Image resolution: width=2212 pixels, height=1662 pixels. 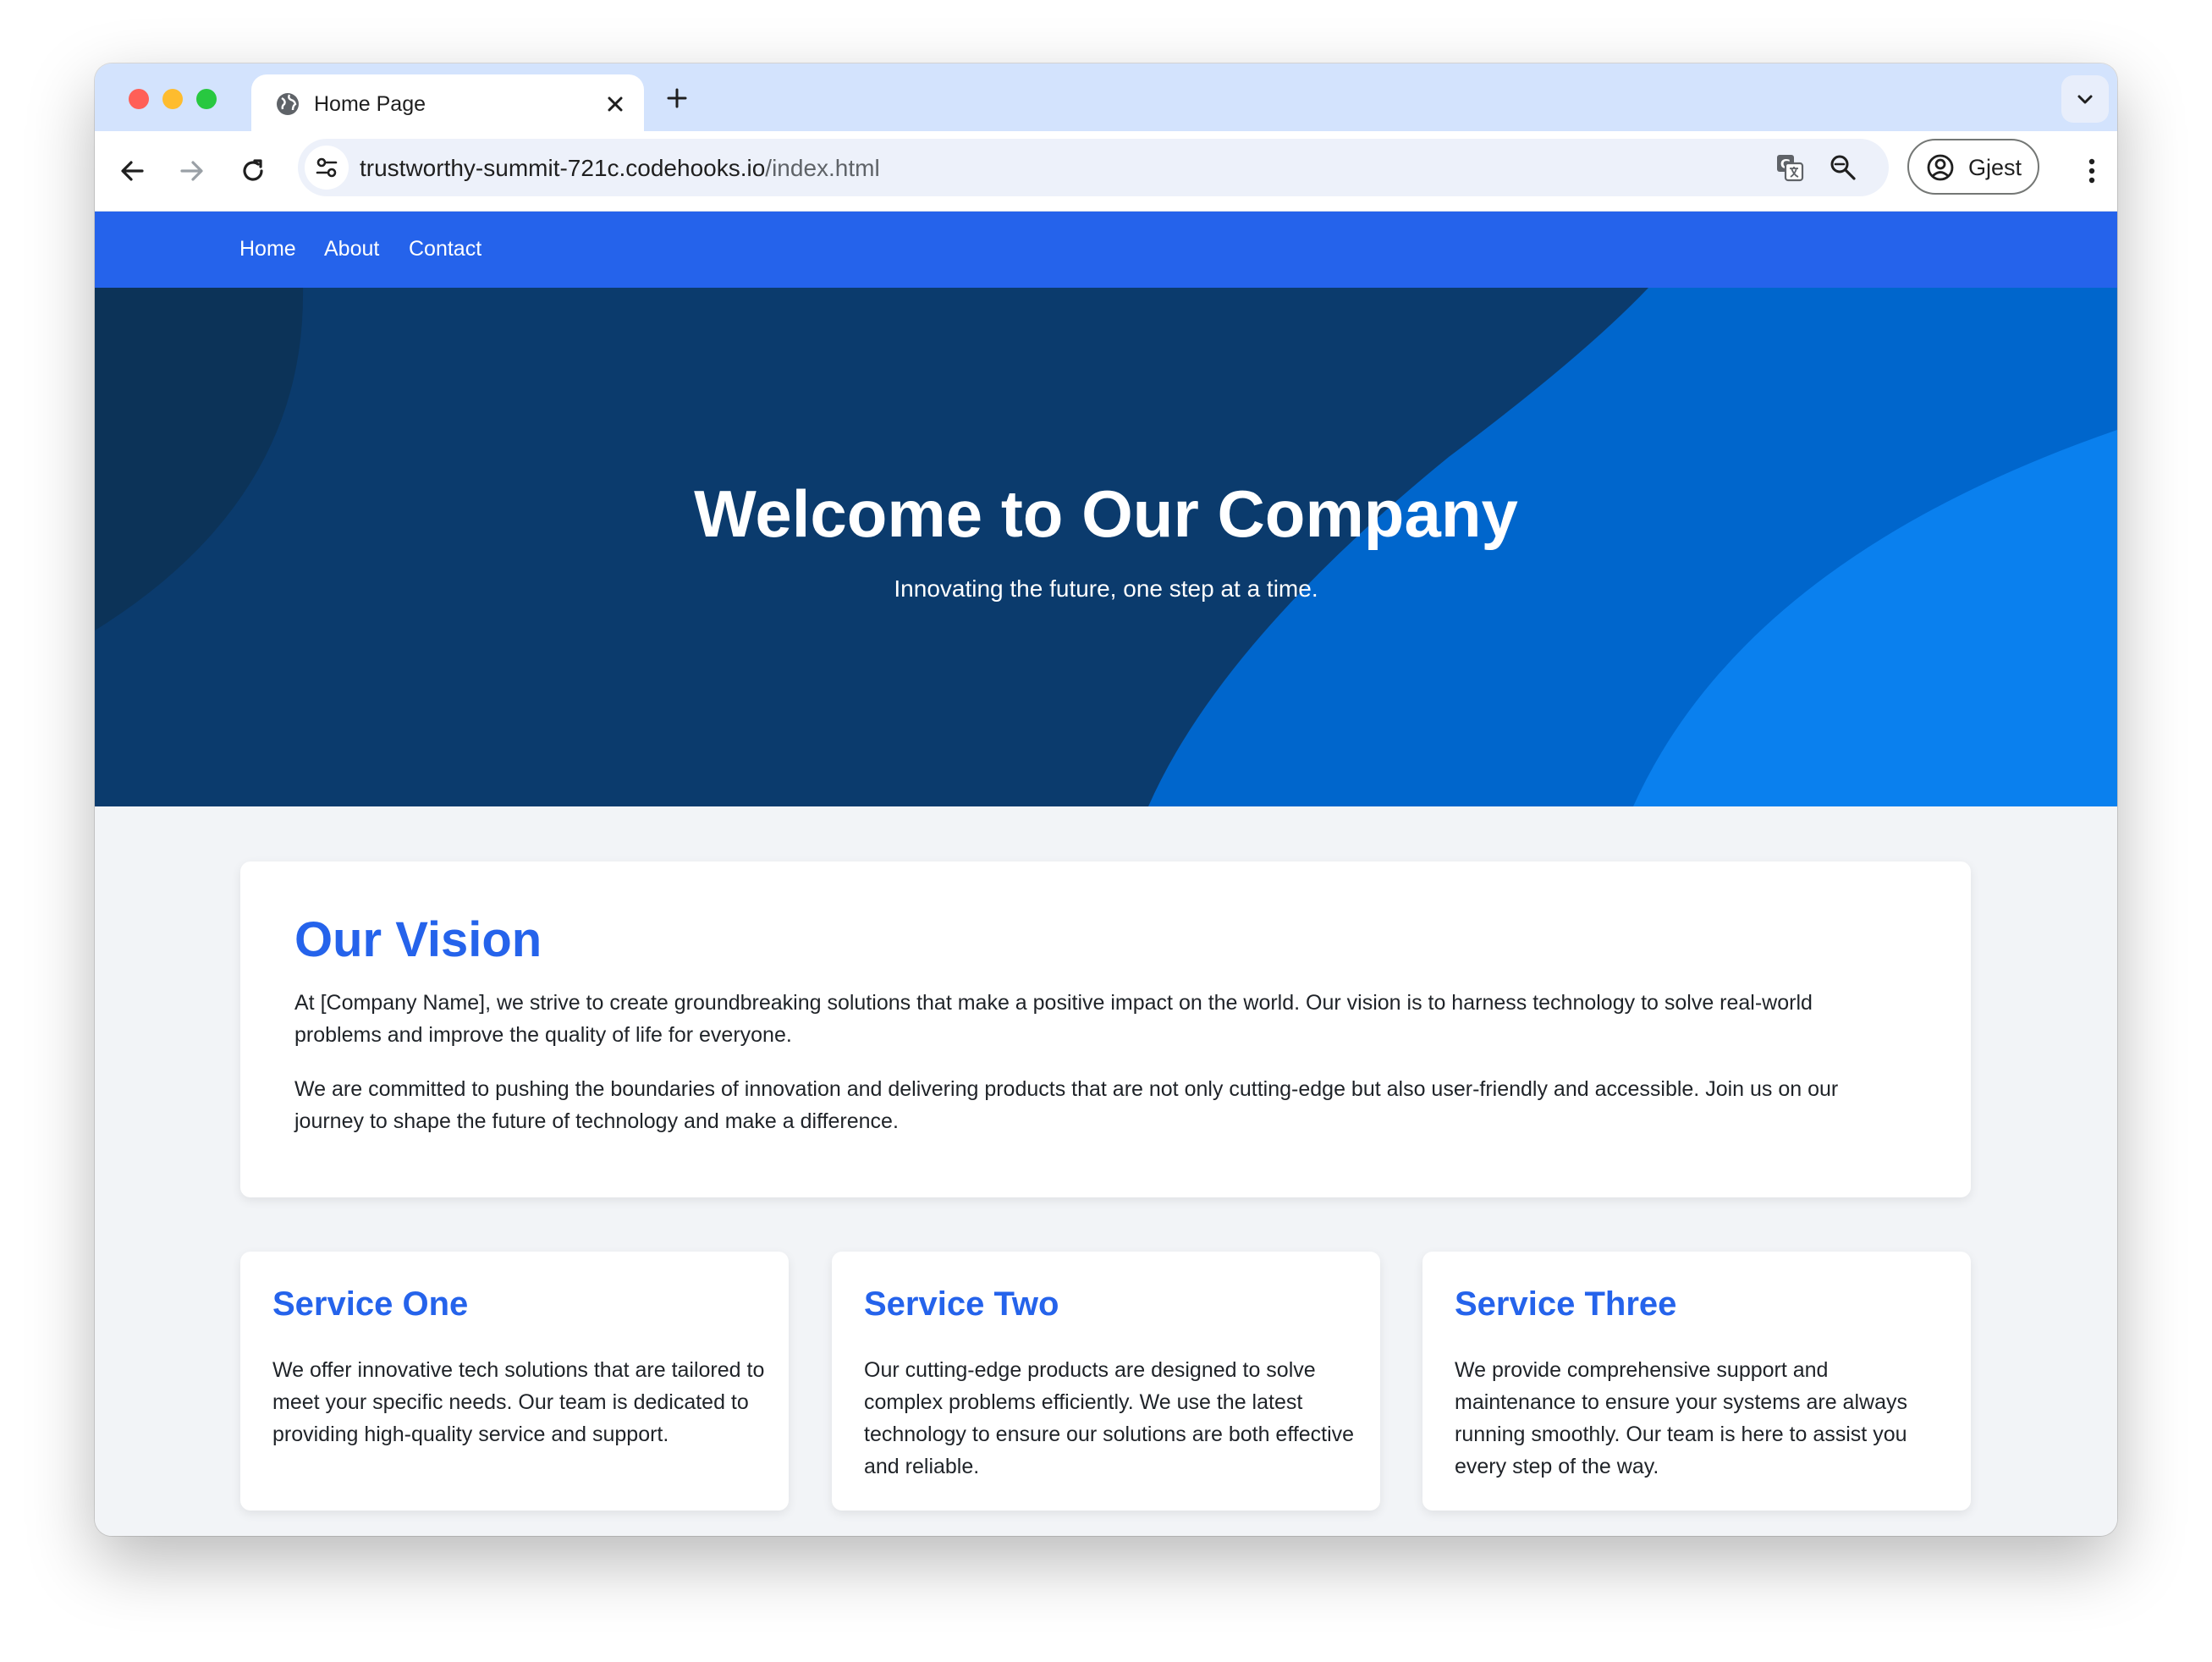 I want to click on tune-icon, so click(x=327, y=167).